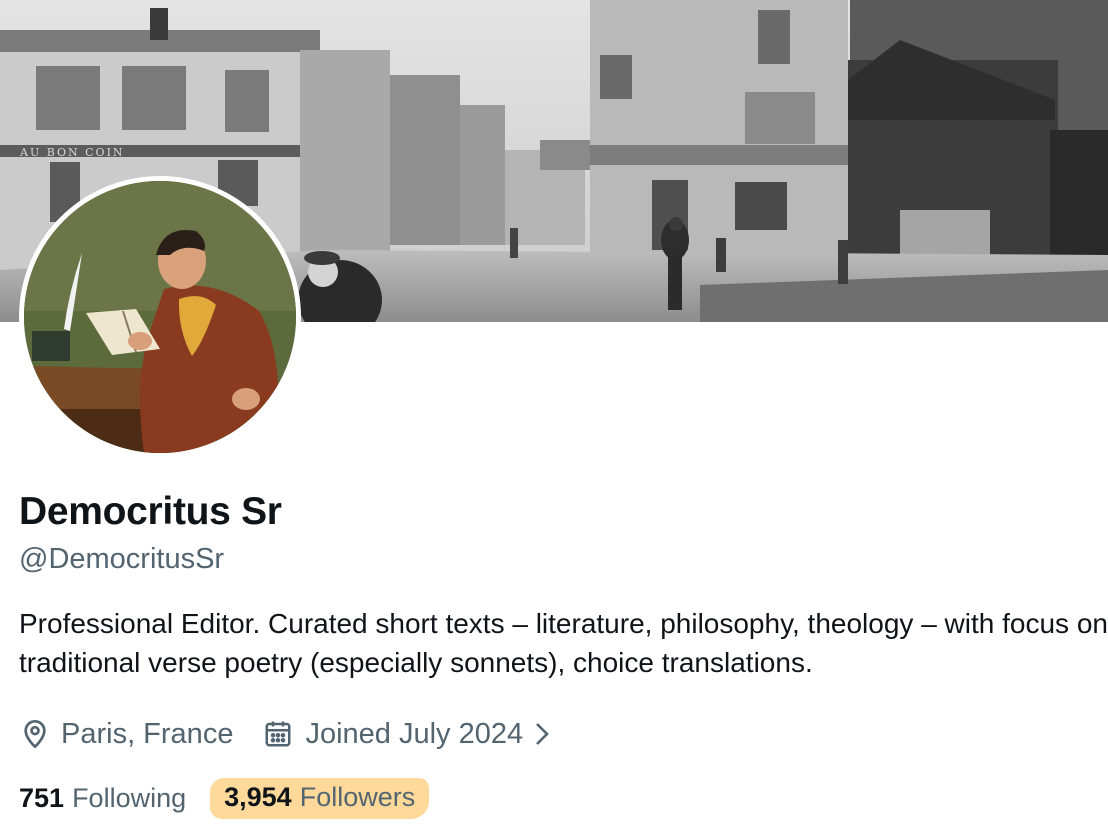 This screenshot has height=828, width=1108. Describe the element at coordinates (278, 734) in the screenshot. I see `calendar-icon` at that location.